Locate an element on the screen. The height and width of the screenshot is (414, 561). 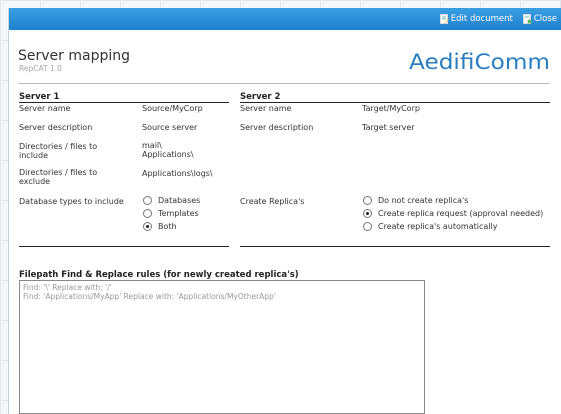
dbtype-databases-radio: Databases is located at coordinates (171, 200).